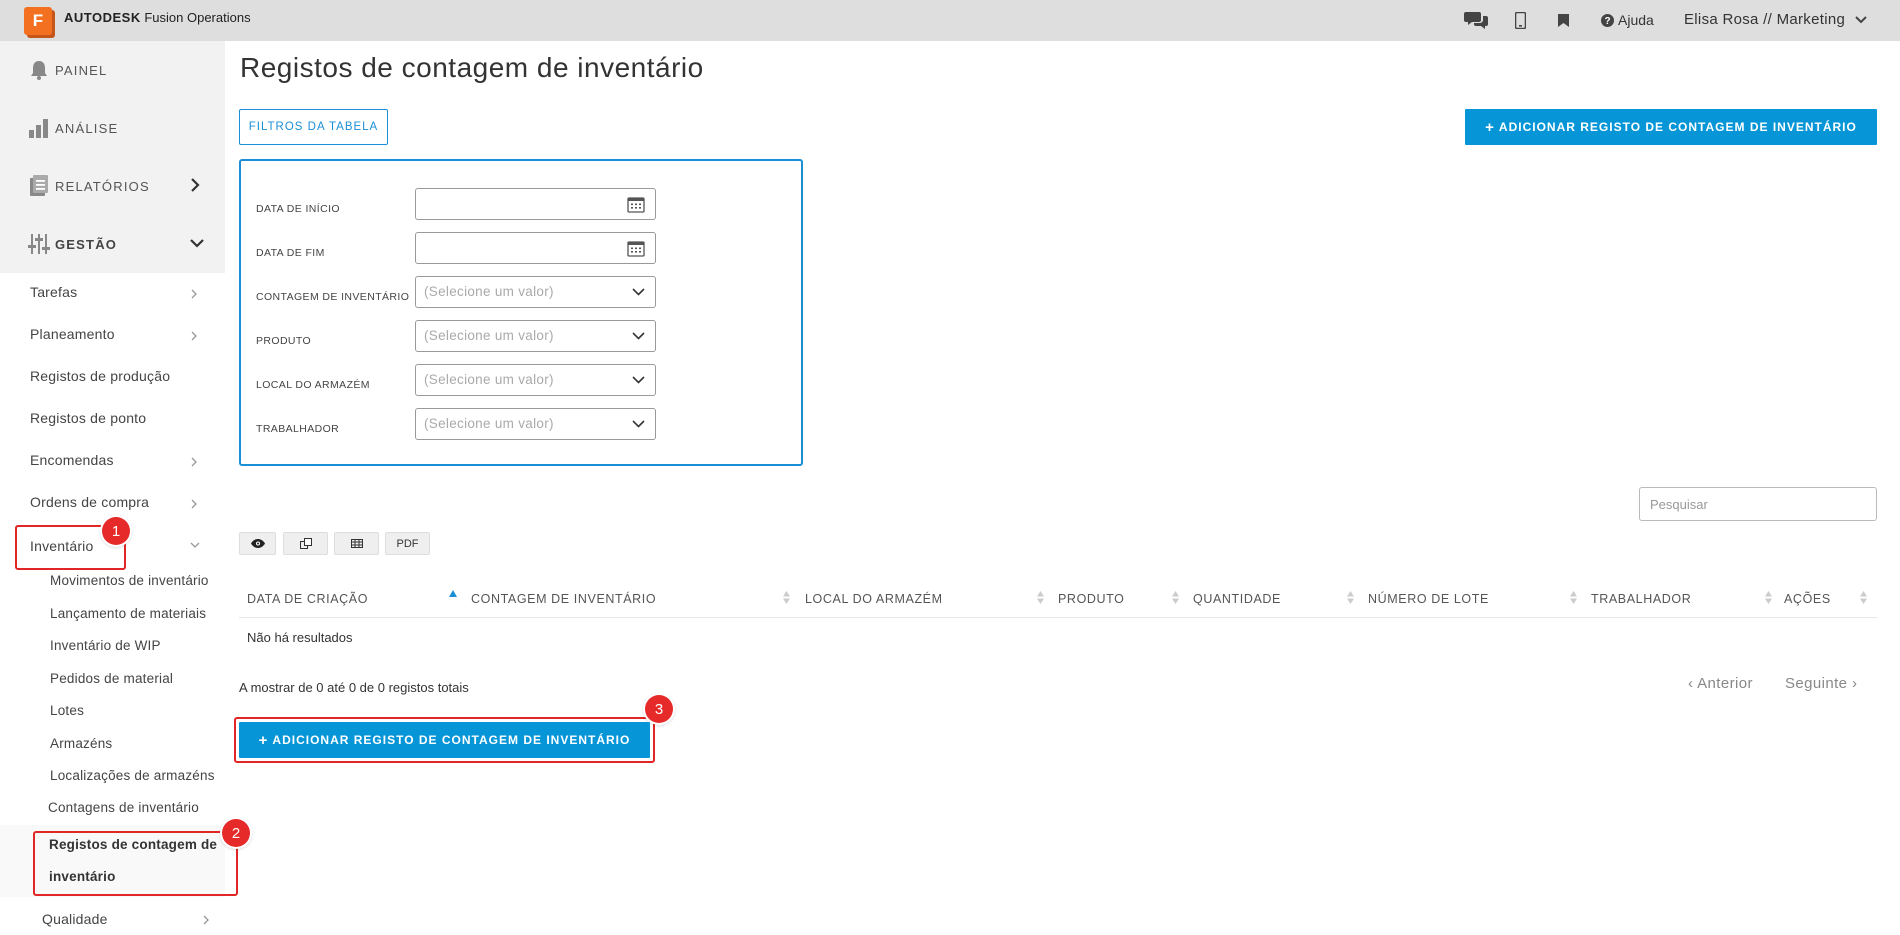 Image resolution: width=1900 pixels, height=935 pixels. What do you see at coordinates (535, 204) in the screenshot?
I see `start-date-field` at bounding box center [535, 204].